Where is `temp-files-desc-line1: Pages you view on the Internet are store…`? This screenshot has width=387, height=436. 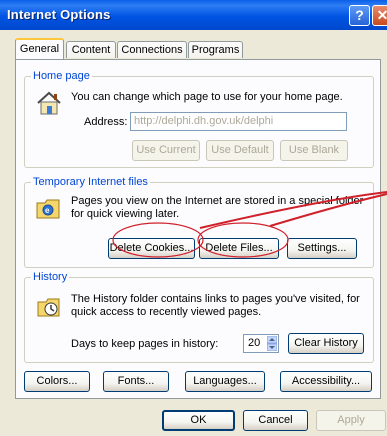
temp-files-desc-line1: Pages you view on the Internet are store… is located at coordinates (217, 201).